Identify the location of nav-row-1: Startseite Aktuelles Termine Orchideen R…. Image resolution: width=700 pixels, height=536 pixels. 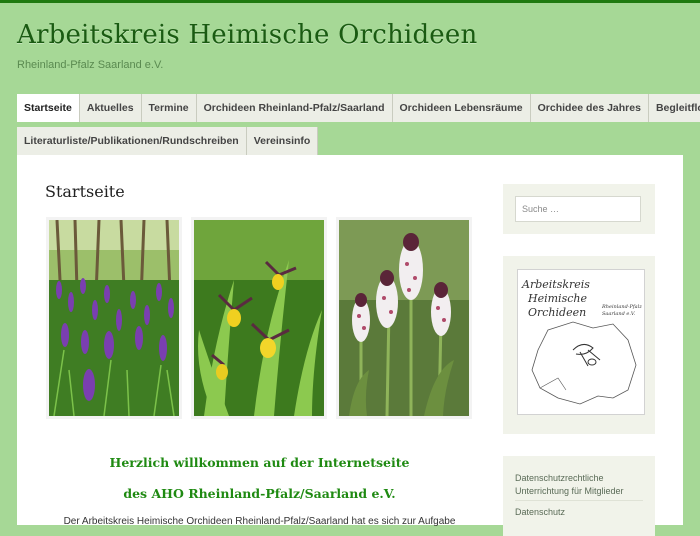
(358, 108).